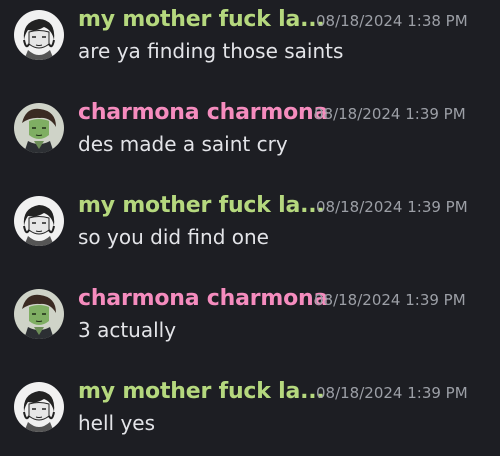 The image size is (500, 456). I want to click on message-content: hell yes, so click(117, 423).